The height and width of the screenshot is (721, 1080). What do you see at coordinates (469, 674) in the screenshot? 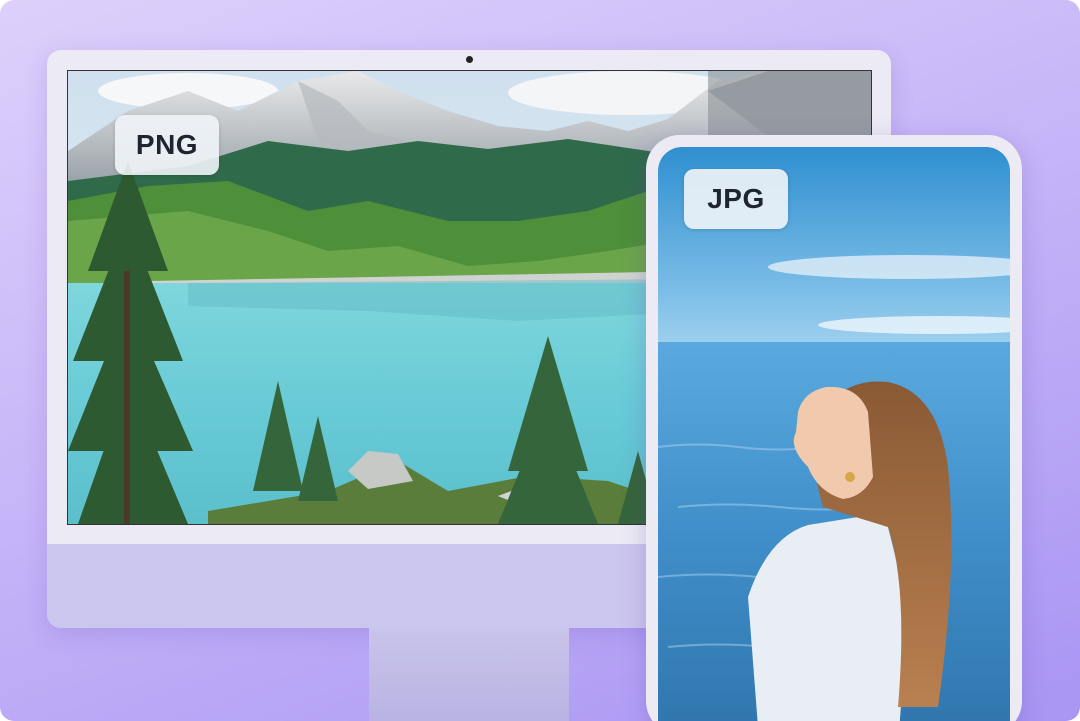
I see `monitor-stand` at bounding box center [469, 674].